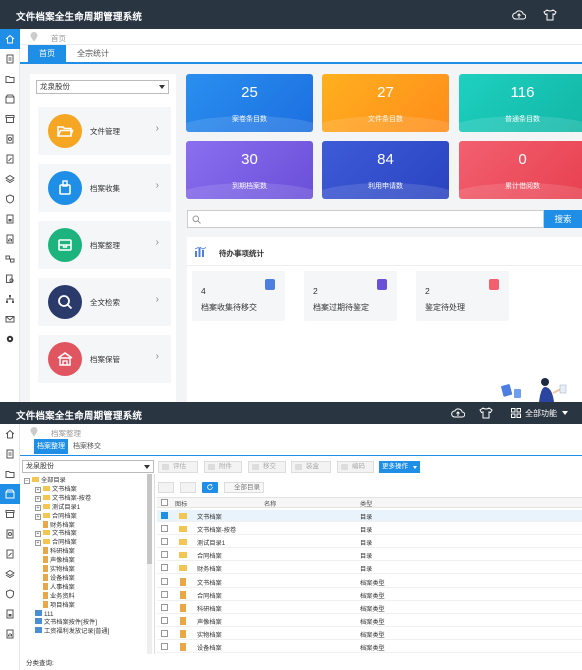 This screenshot has width=582, height=670. I want to click on tree-node: 项目档案, so click(55, 605).